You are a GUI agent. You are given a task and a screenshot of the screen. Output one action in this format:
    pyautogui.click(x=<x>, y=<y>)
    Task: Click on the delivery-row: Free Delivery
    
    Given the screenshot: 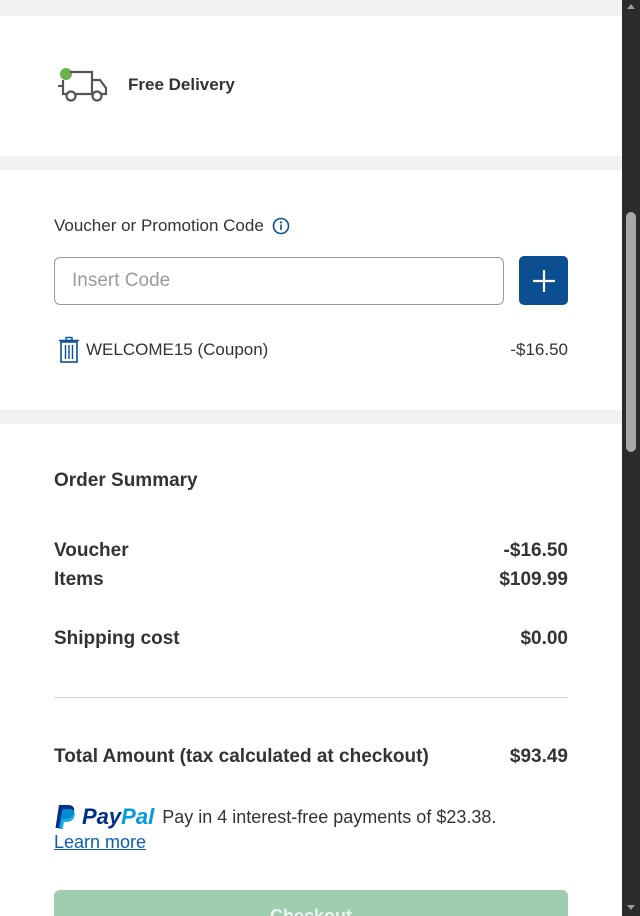 What is the action you would take?
    pyautogui.click(x=145, y=85)
    